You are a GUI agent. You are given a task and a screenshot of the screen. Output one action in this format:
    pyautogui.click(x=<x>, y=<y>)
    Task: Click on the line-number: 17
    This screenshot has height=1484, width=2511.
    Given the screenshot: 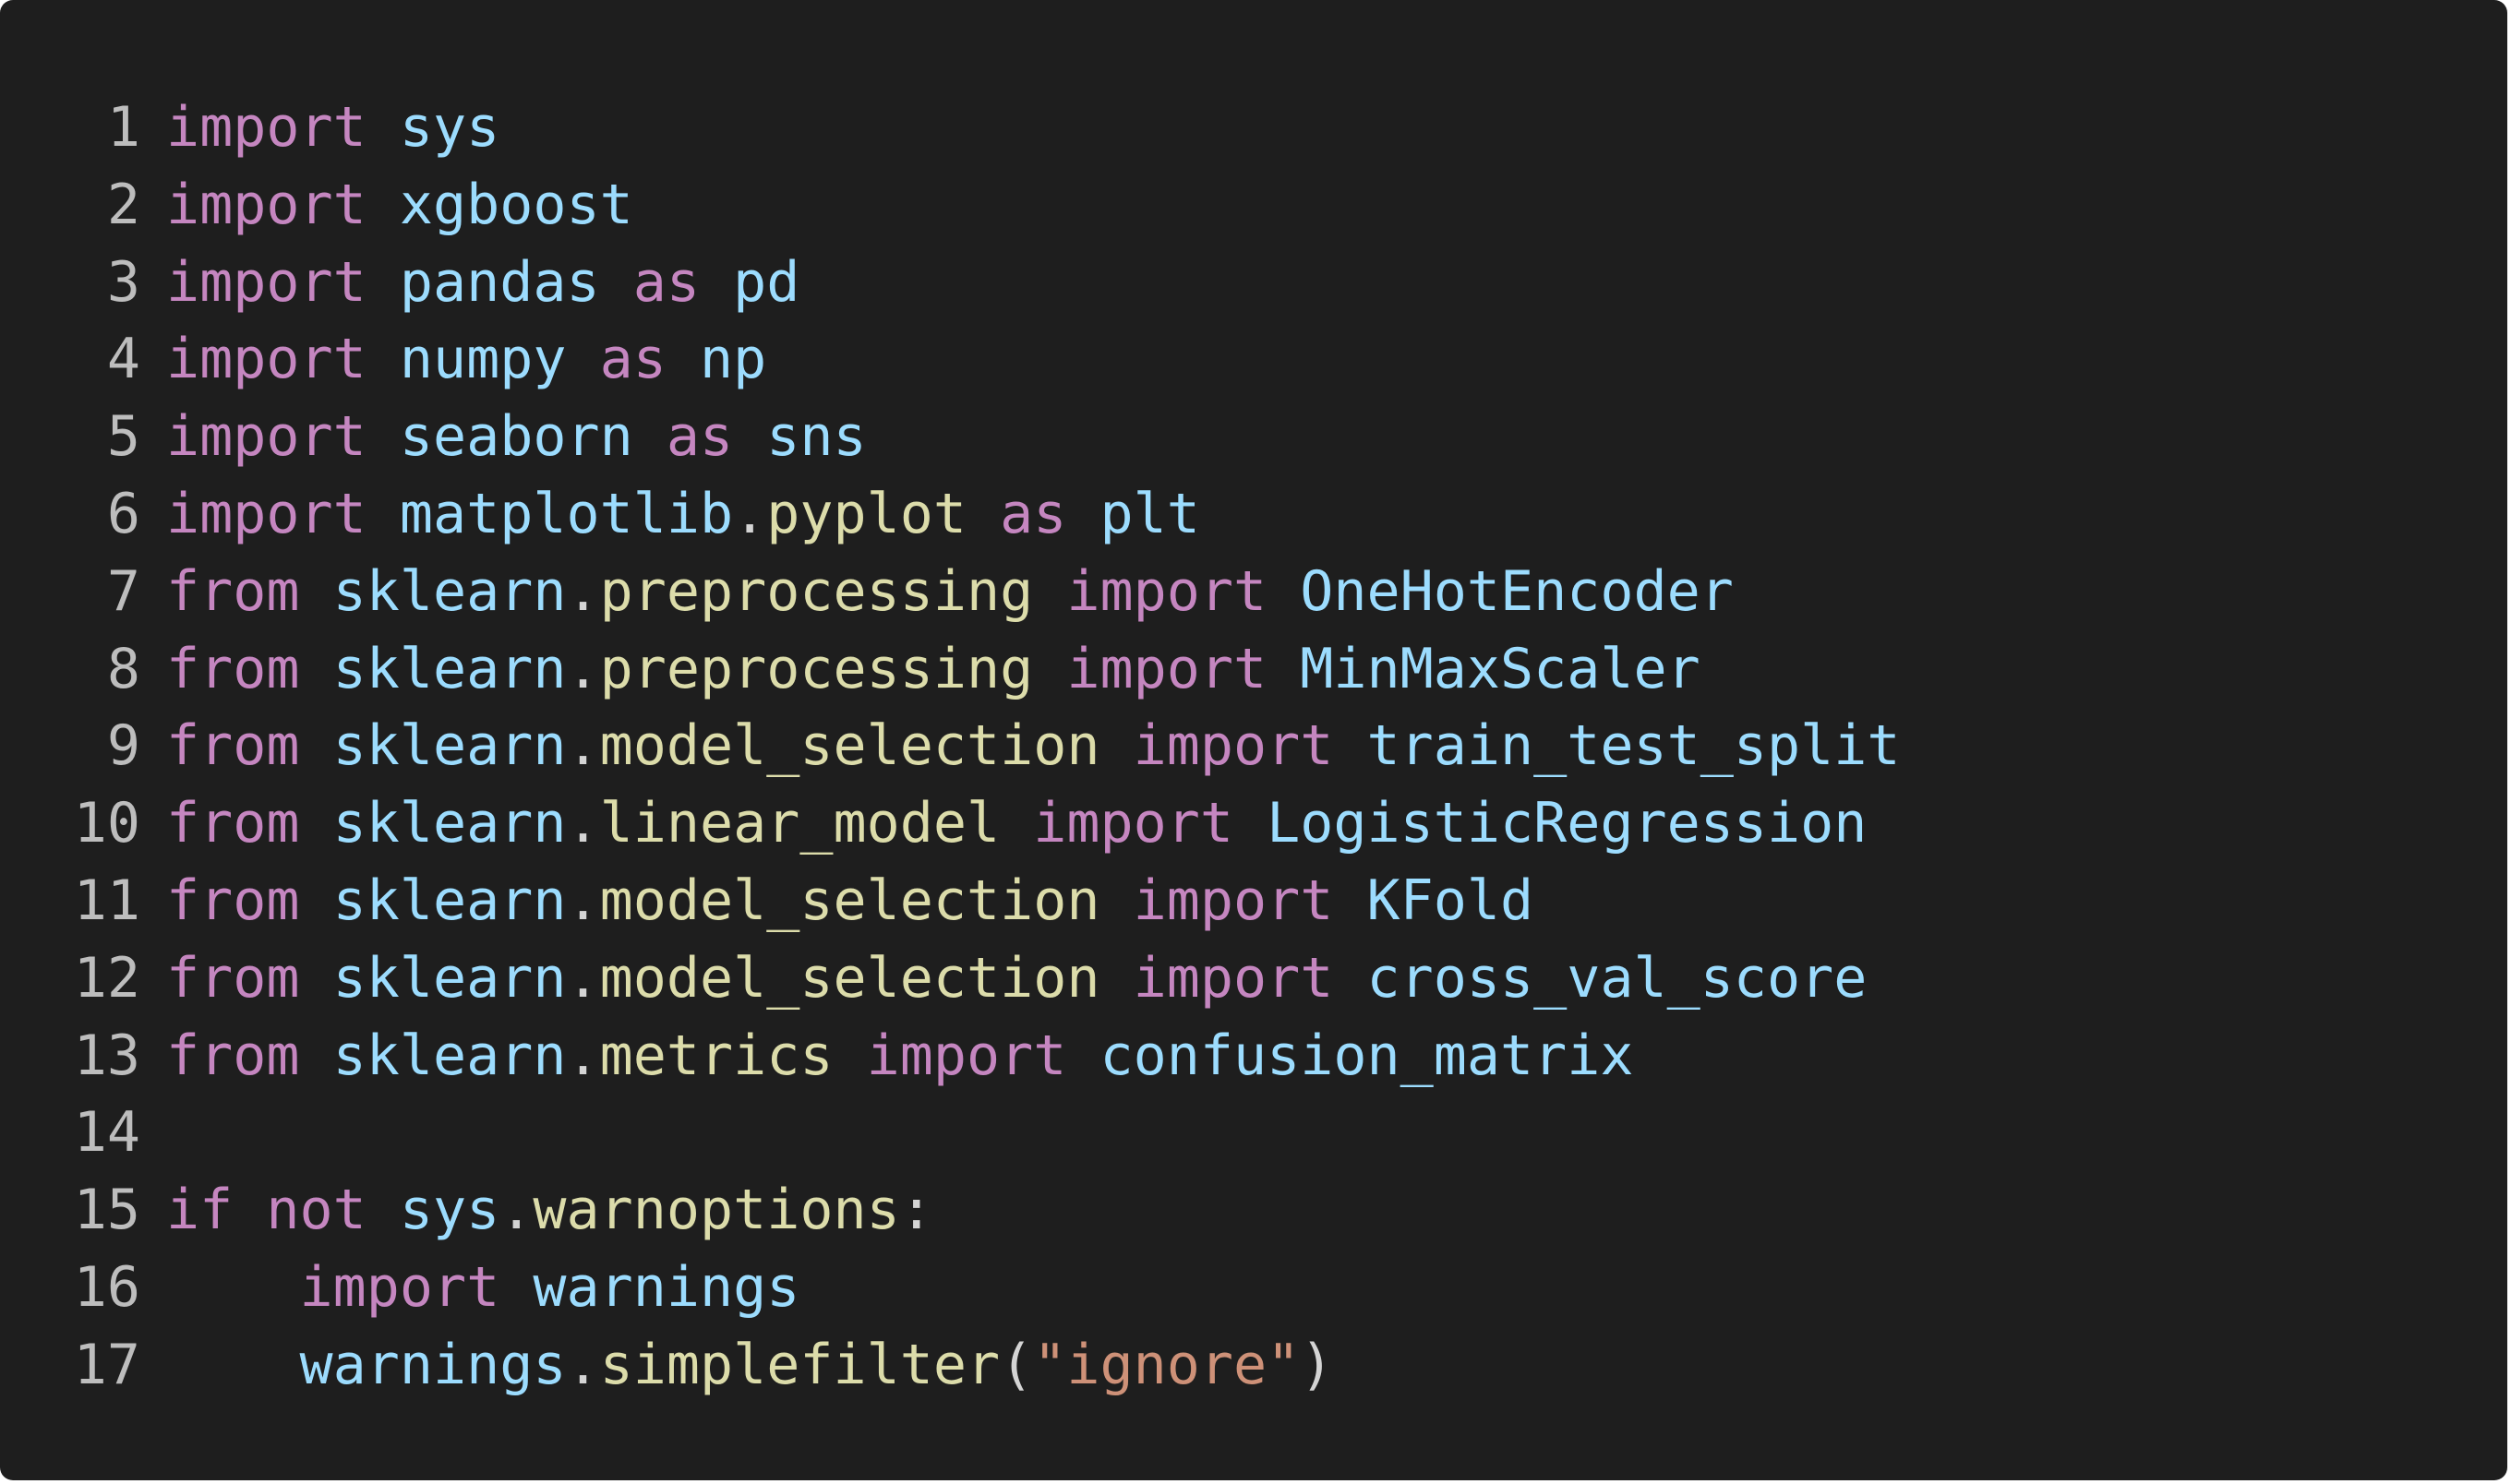 What is the action you would take?
    pyautogui.click(x=107, y=1364)
    